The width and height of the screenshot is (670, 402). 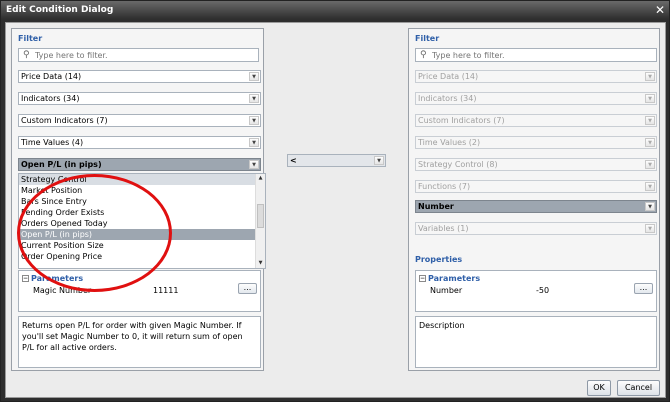 I want to click on close-icon: ✕, so click(x=660, y=10).